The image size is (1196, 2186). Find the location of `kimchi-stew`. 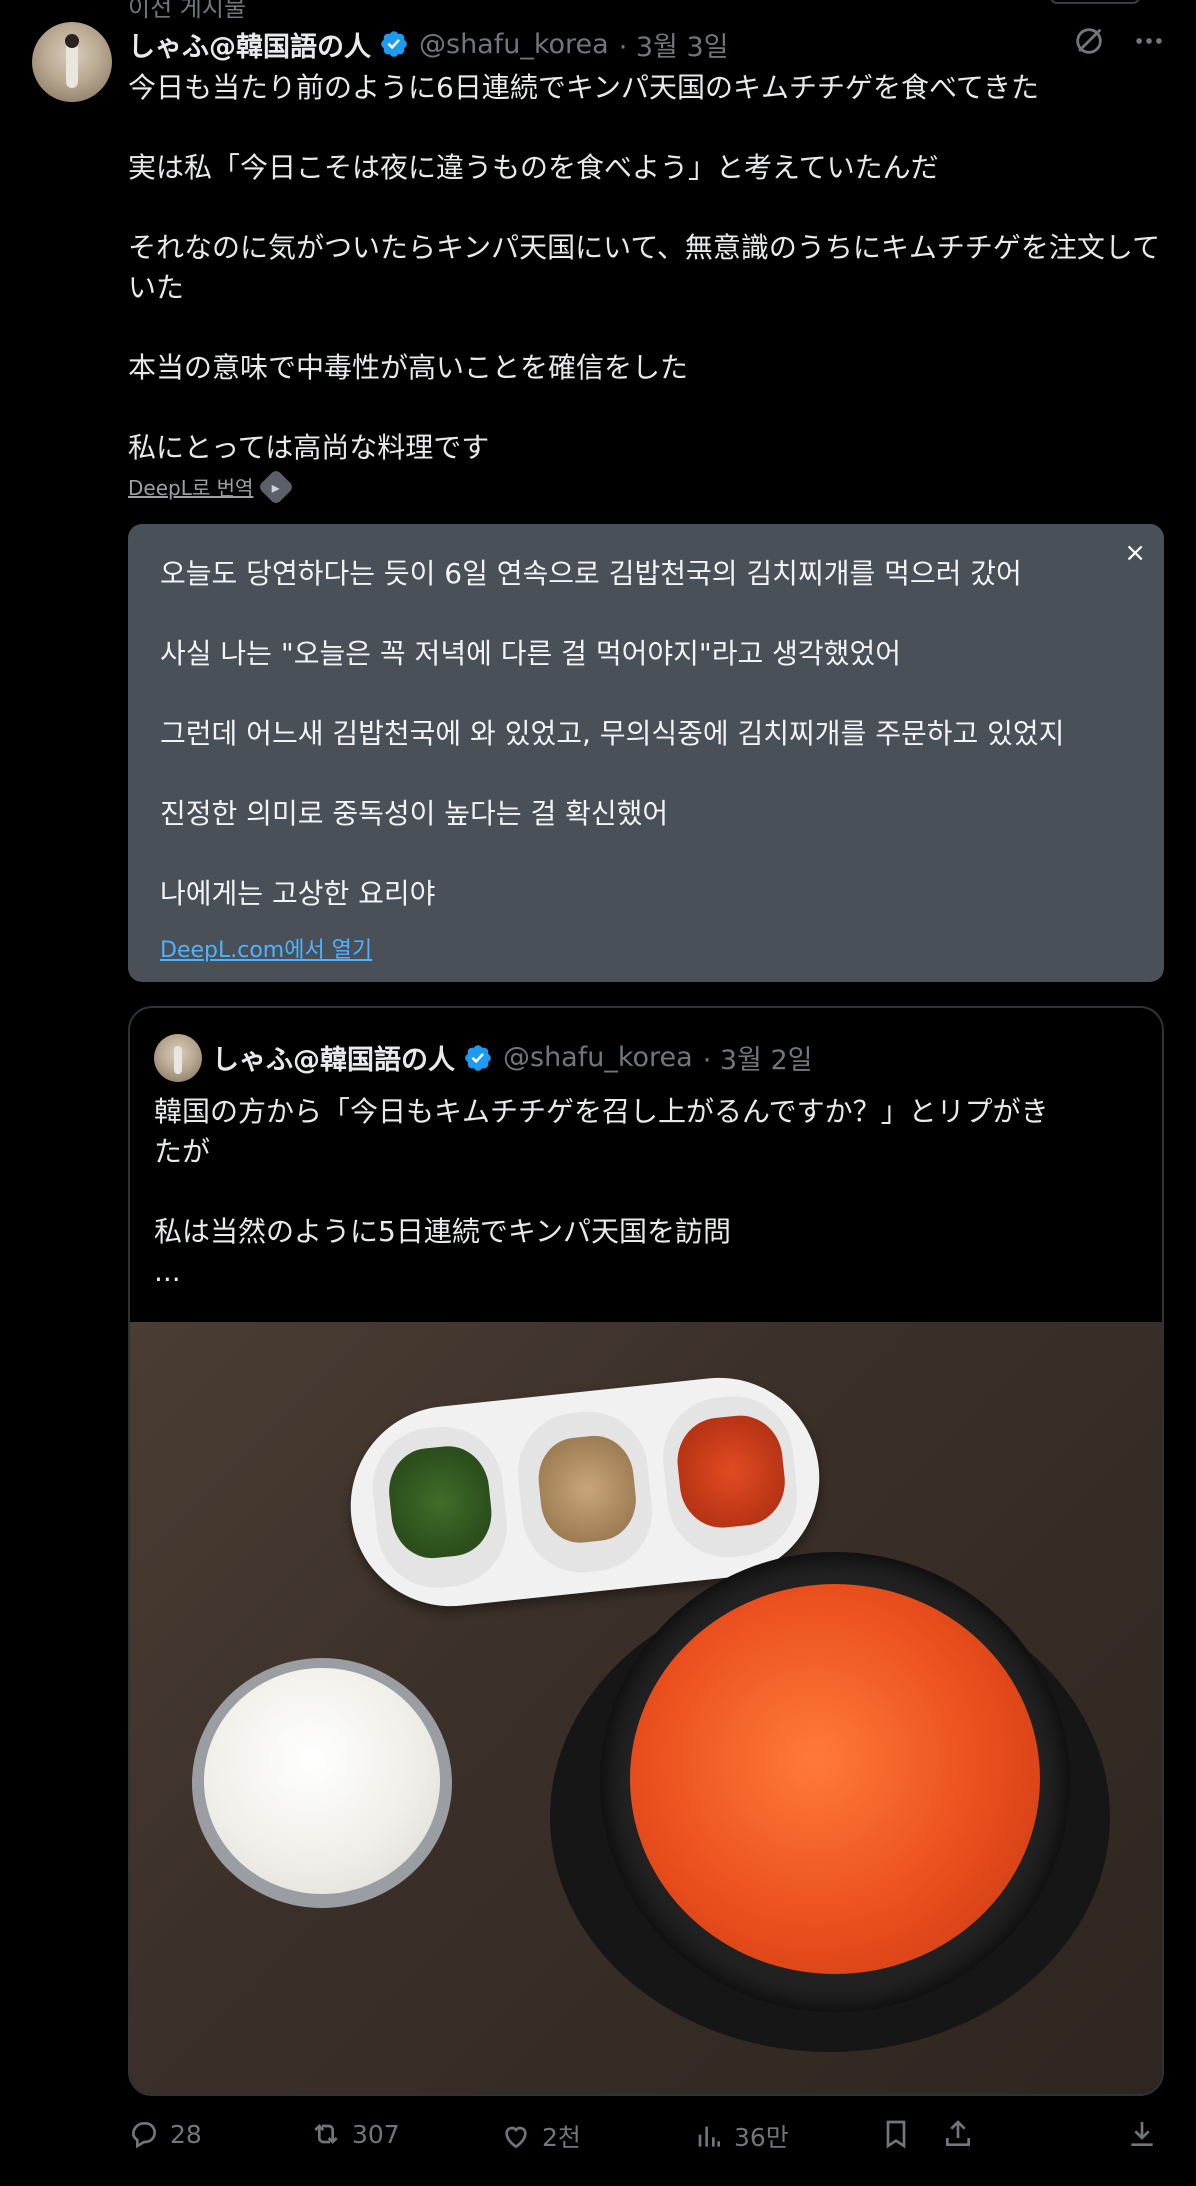

kimchi-stew is located at coordinates (835, 1779).